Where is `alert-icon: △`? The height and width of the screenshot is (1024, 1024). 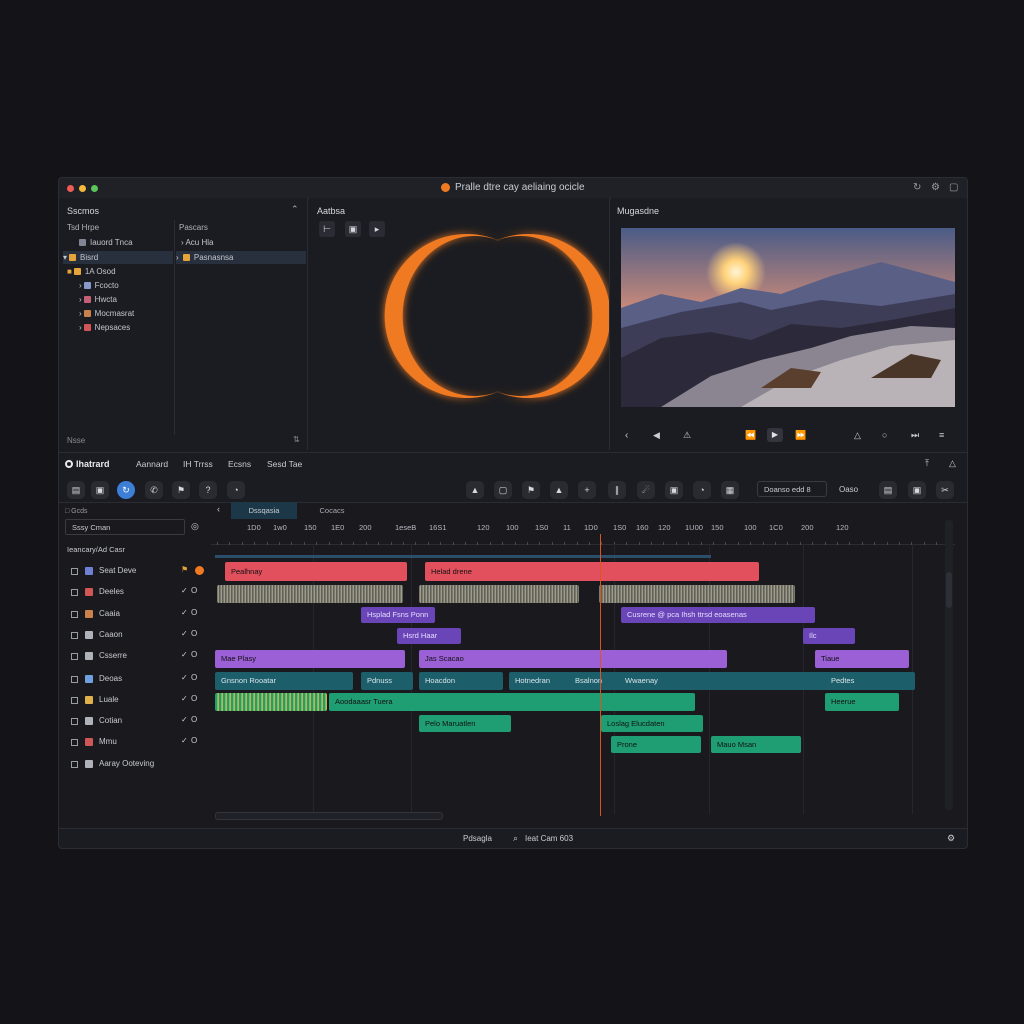
alert-icon: △ is located at coordinates (952, 463).